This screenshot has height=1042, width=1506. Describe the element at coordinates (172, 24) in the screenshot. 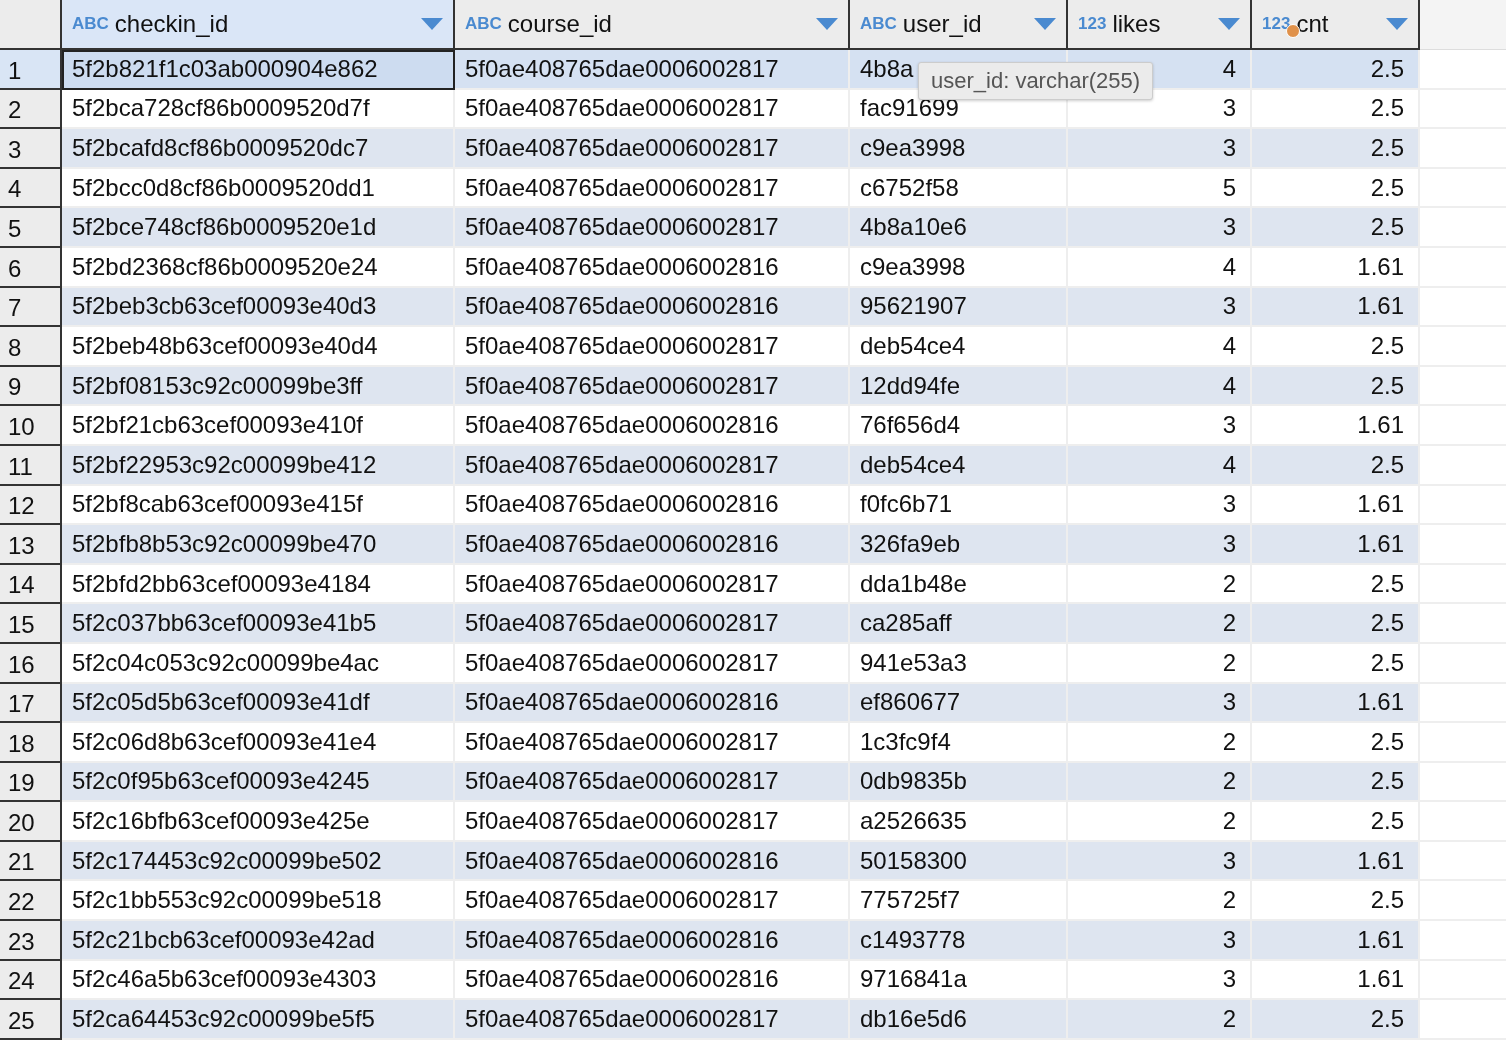

I see `column-name: checkin_id` at that location.